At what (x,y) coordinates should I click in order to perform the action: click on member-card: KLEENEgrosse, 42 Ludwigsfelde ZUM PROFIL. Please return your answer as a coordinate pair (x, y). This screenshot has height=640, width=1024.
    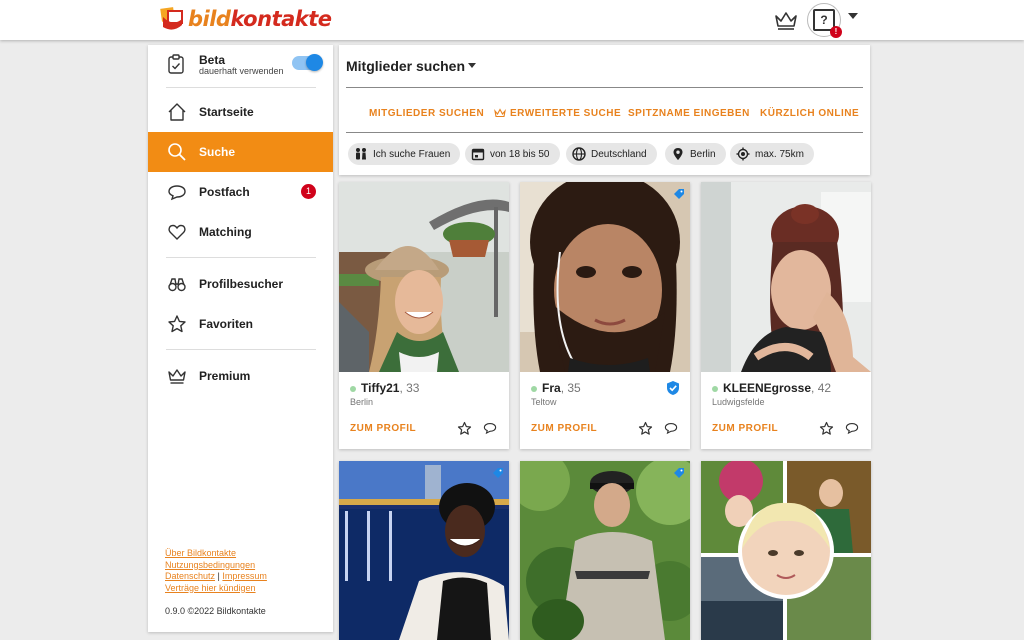
    Looking at the image, I should click on (786, 315).